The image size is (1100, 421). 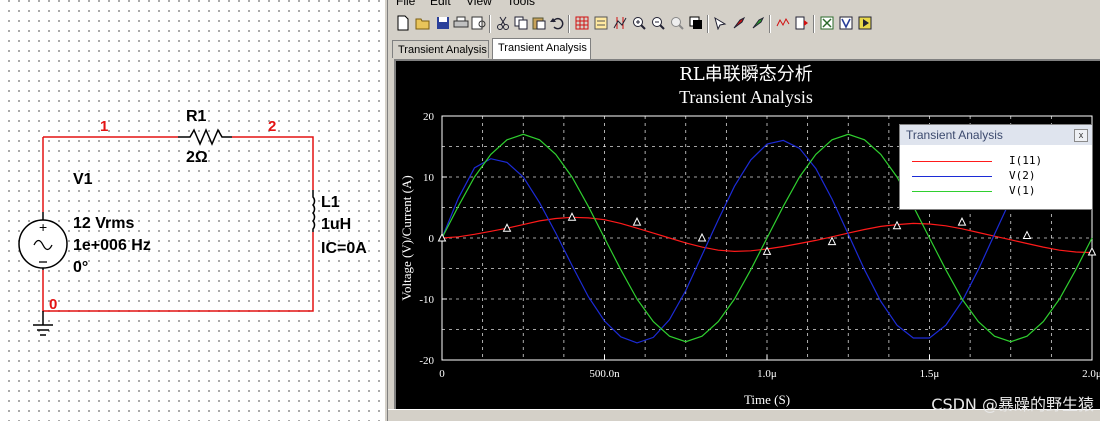 What do you see at coordinates (53, 304) in the screenshot?
I see `node-label-0: 0` at bounding box center [53, 304].